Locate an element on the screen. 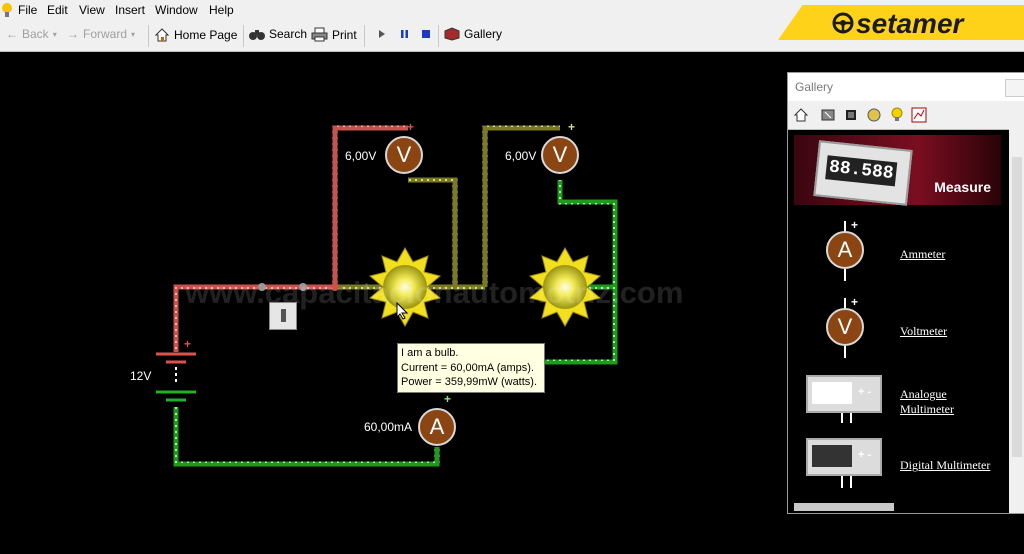 Image resolution: width=1024 pixels, height=554 pixels. voltmeter-label: Voltmeter is located at coordinates (923, 331).